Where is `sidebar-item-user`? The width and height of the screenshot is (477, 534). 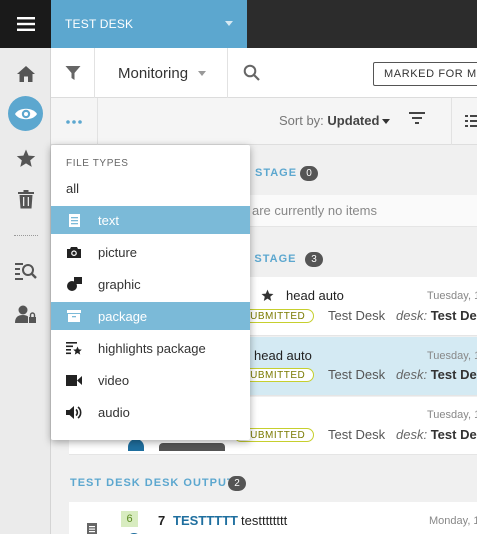 sidebar-item-user is located at coordinates (25, 314).